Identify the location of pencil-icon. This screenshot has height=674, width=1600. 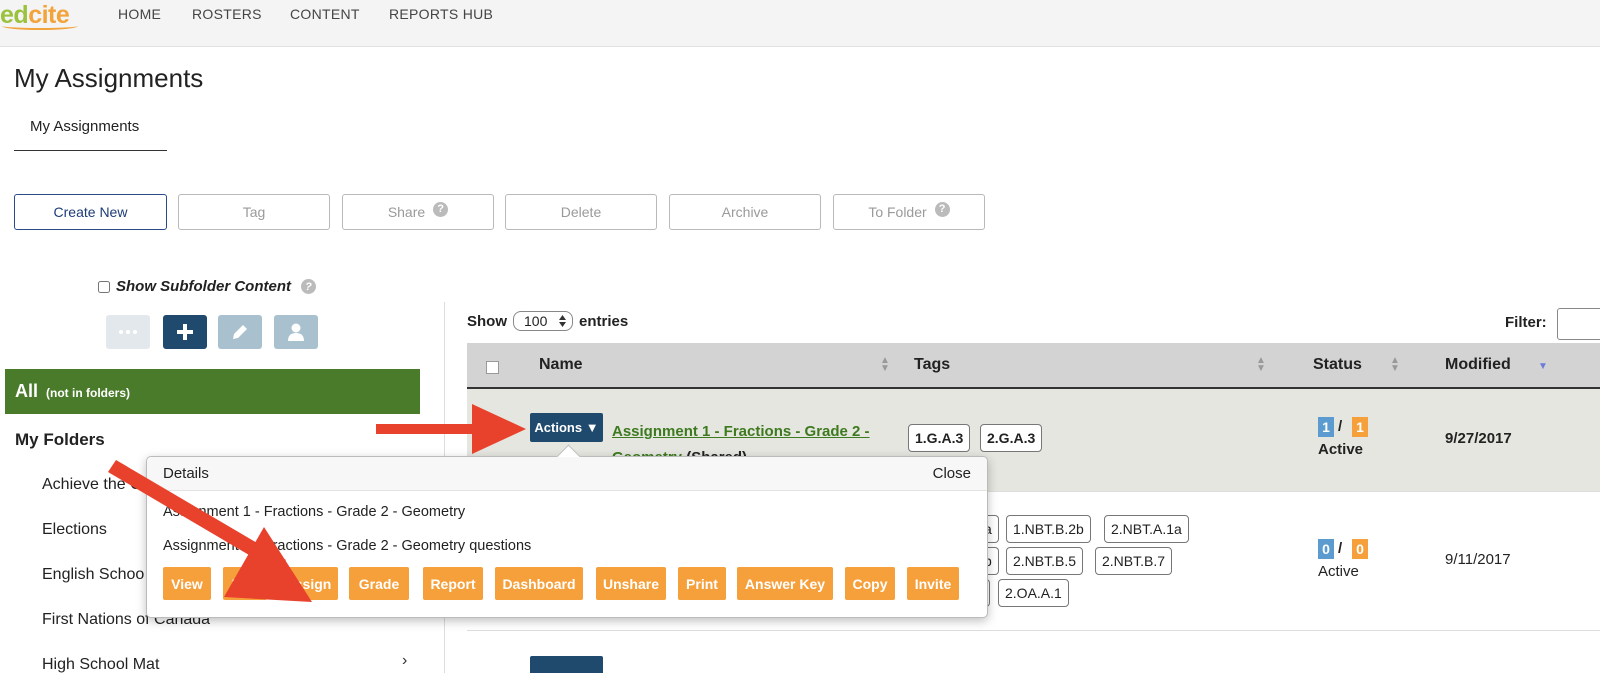
(240, 332).